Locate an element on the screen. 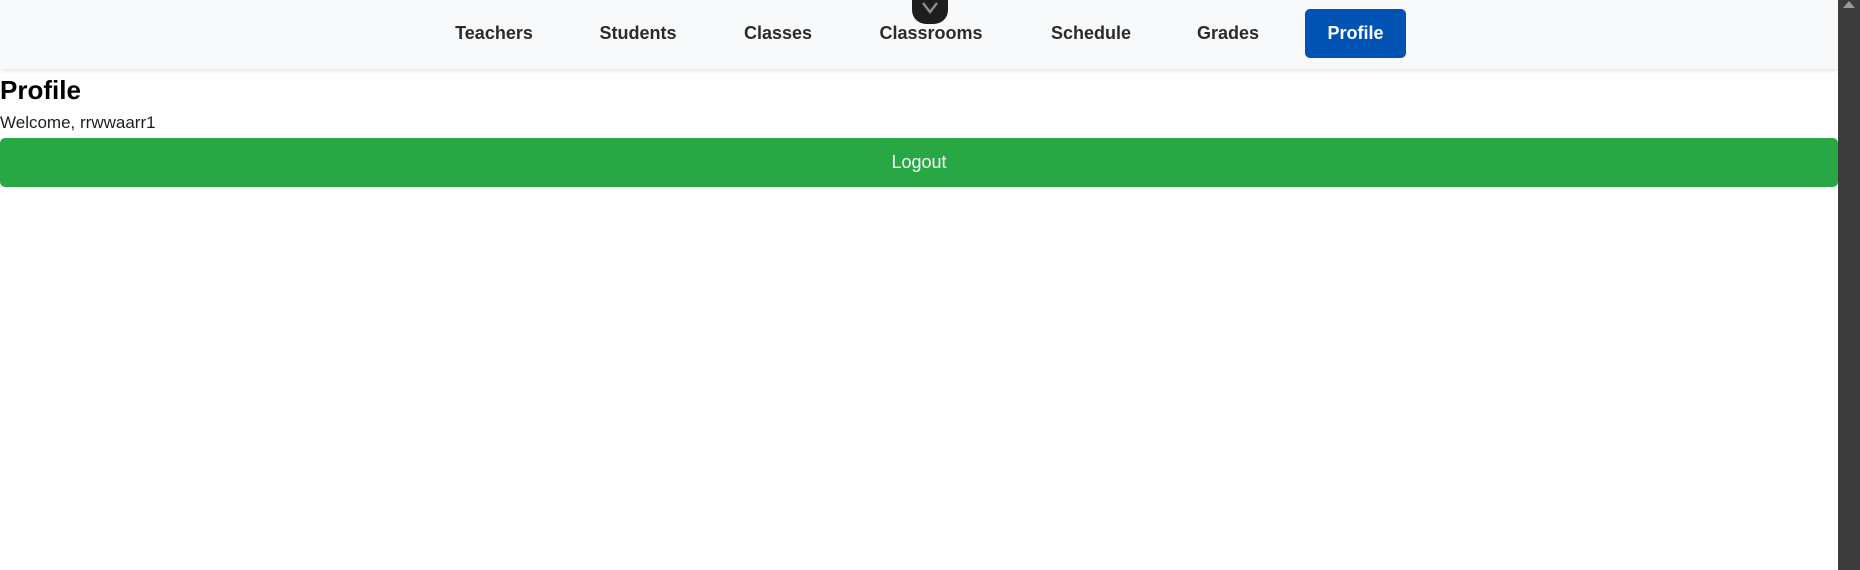 This screenshot has width=1860, height=570. nav-item-grades: Grades is located at coordinates (1228, 33).